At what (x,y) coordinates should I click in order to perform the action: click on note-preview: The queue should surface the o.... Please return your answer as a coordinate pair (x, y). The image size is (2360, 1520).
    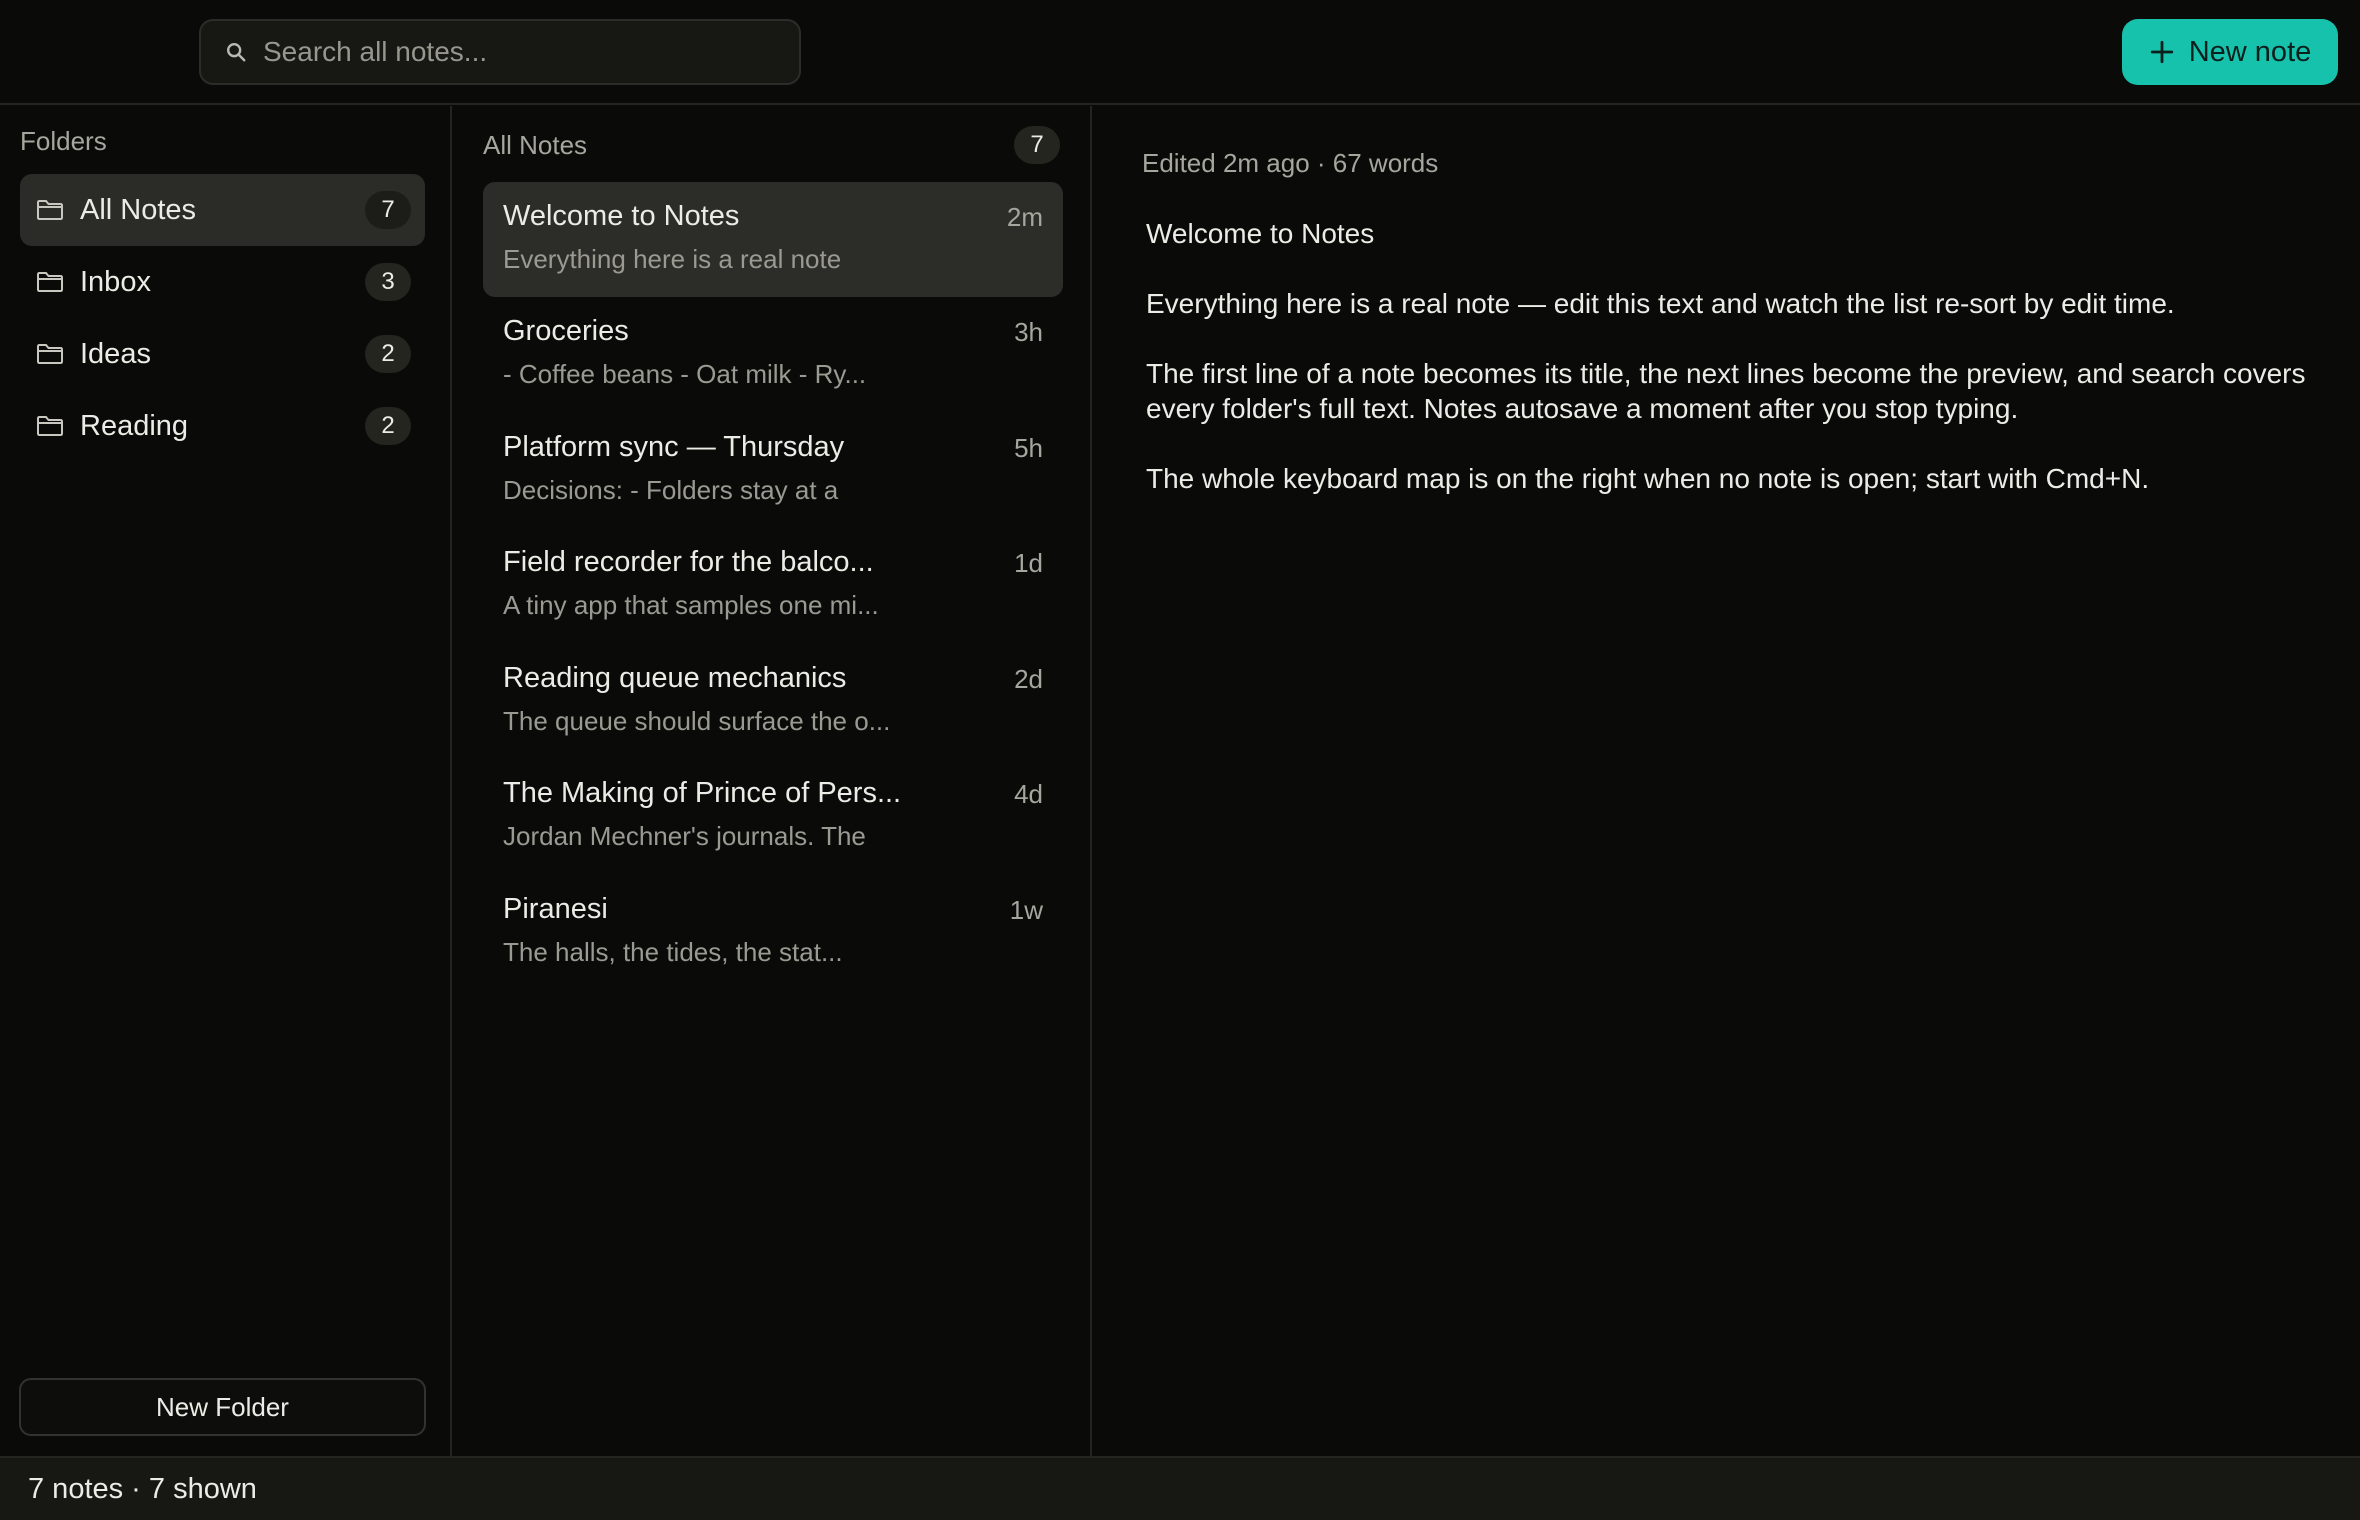
    Looking at the image, I should click on (697, 721).